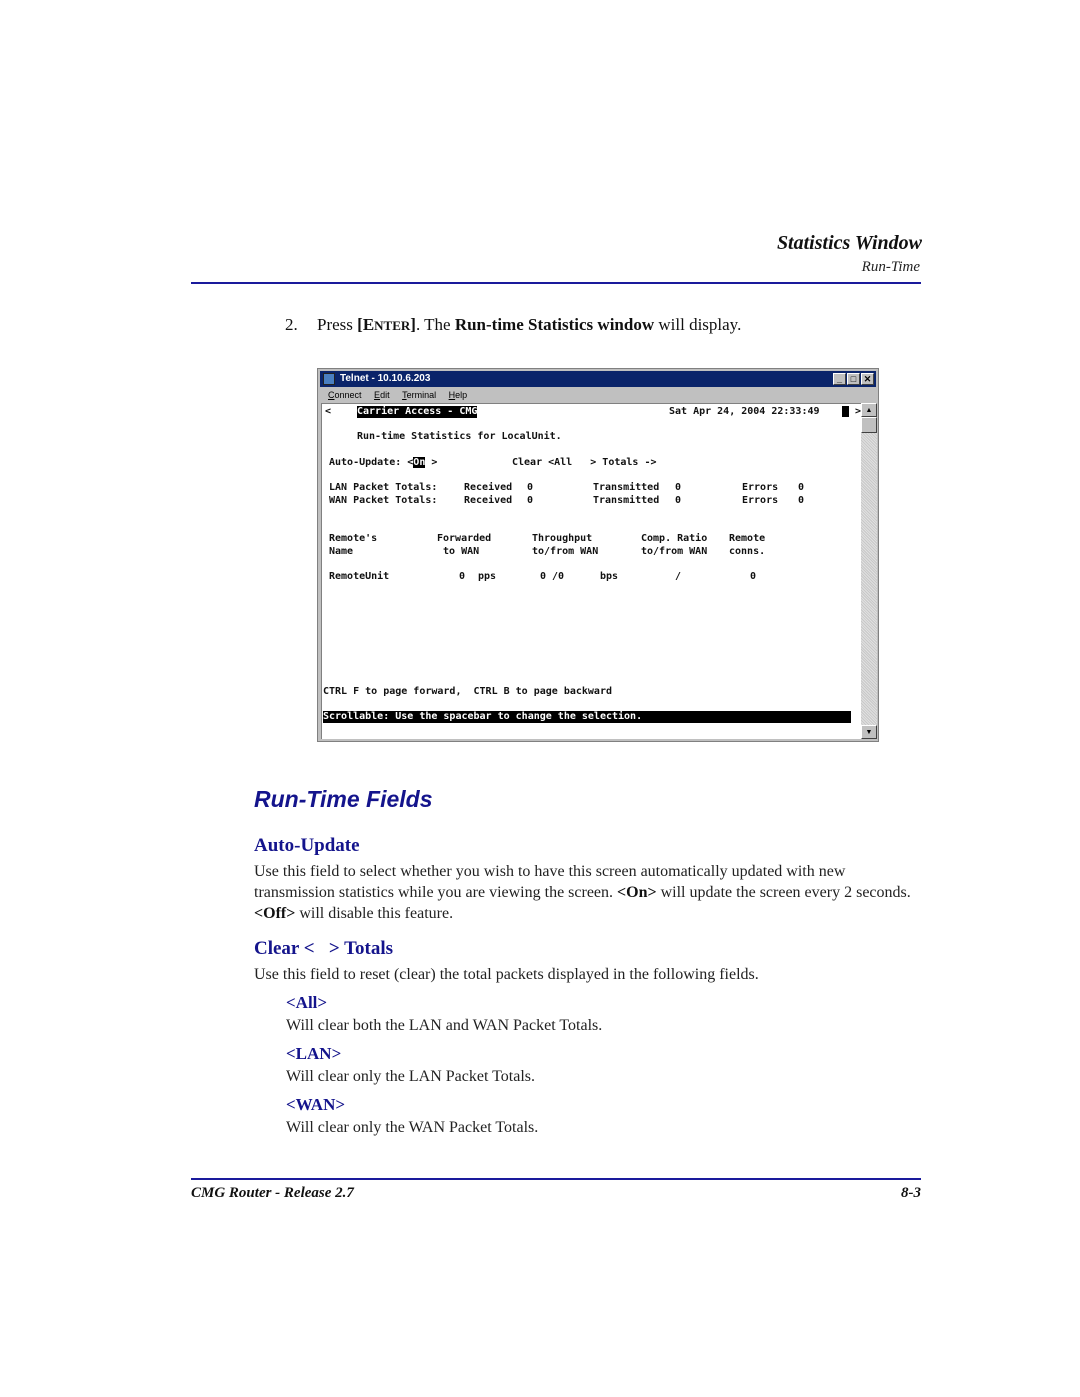 This screenshot has width=1080, height=1397. I want to click on col-header-conns-2: conns., so click(747, 551).